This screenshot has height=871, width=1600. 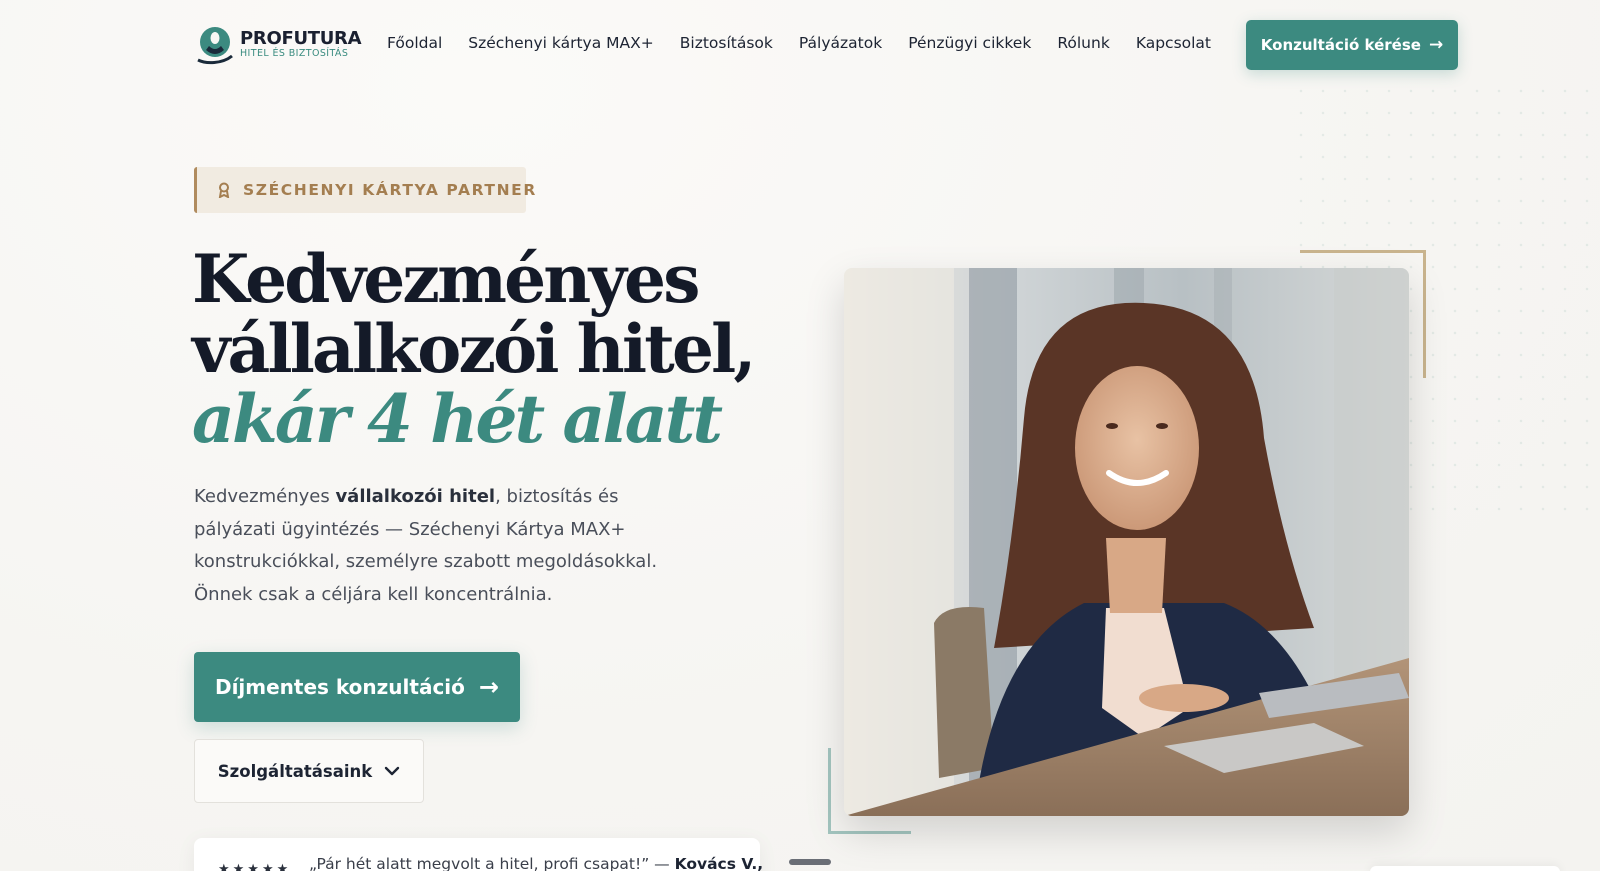 I want to click on partner-badge-label: SZÉCHENYI KÁRTYA PARTNER, so click(x=390, y=190).